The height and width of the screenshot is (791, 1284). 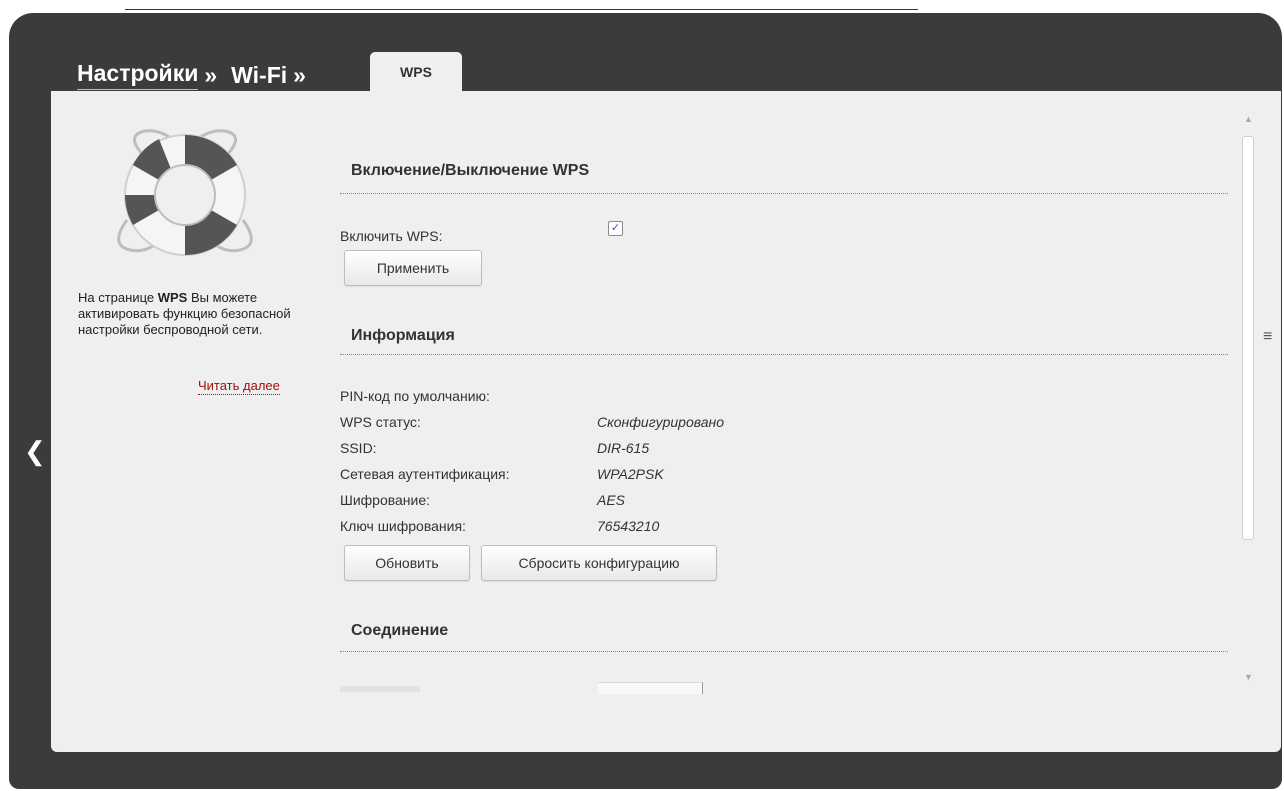 What do you see at coordinates (385, 500) in the screenshot?
I see `encryption-label: Шифрование:` at bounding box center [385, 500].